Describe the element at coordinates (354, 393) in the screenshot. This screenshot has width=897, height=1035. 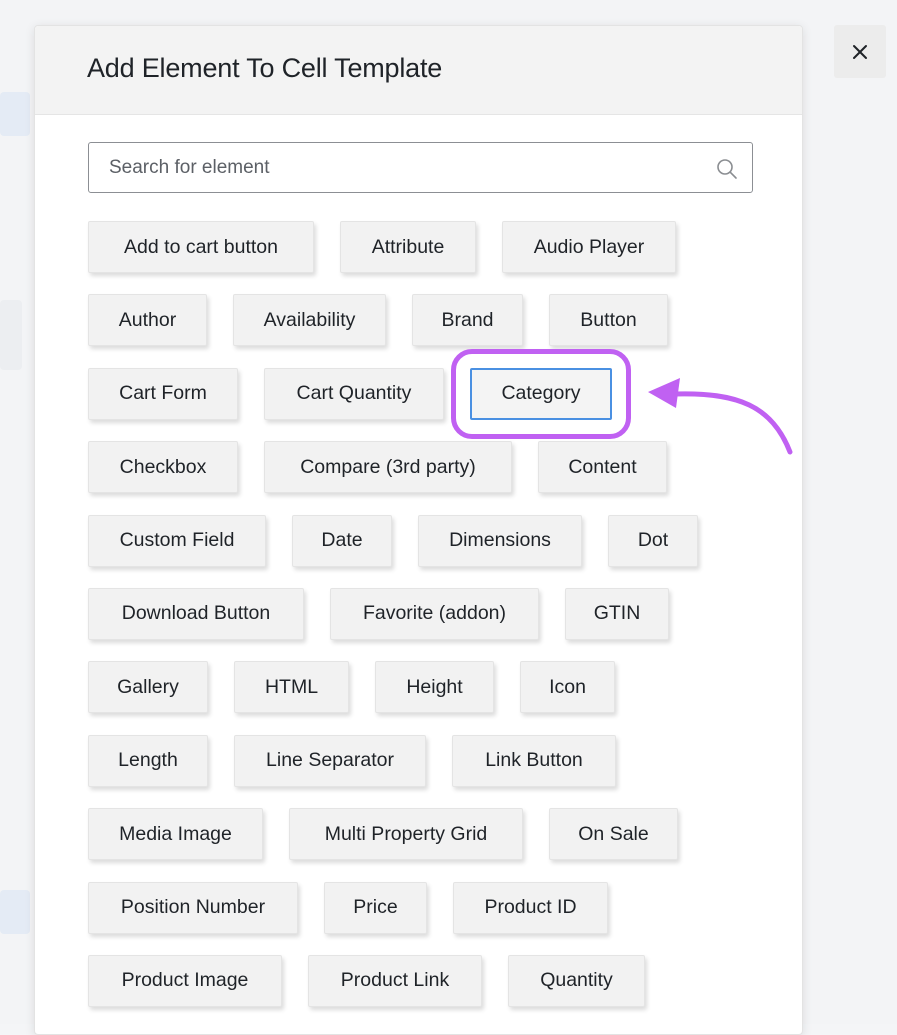
I see `element-button-cart-quantity: Cart Quantity` at that location.